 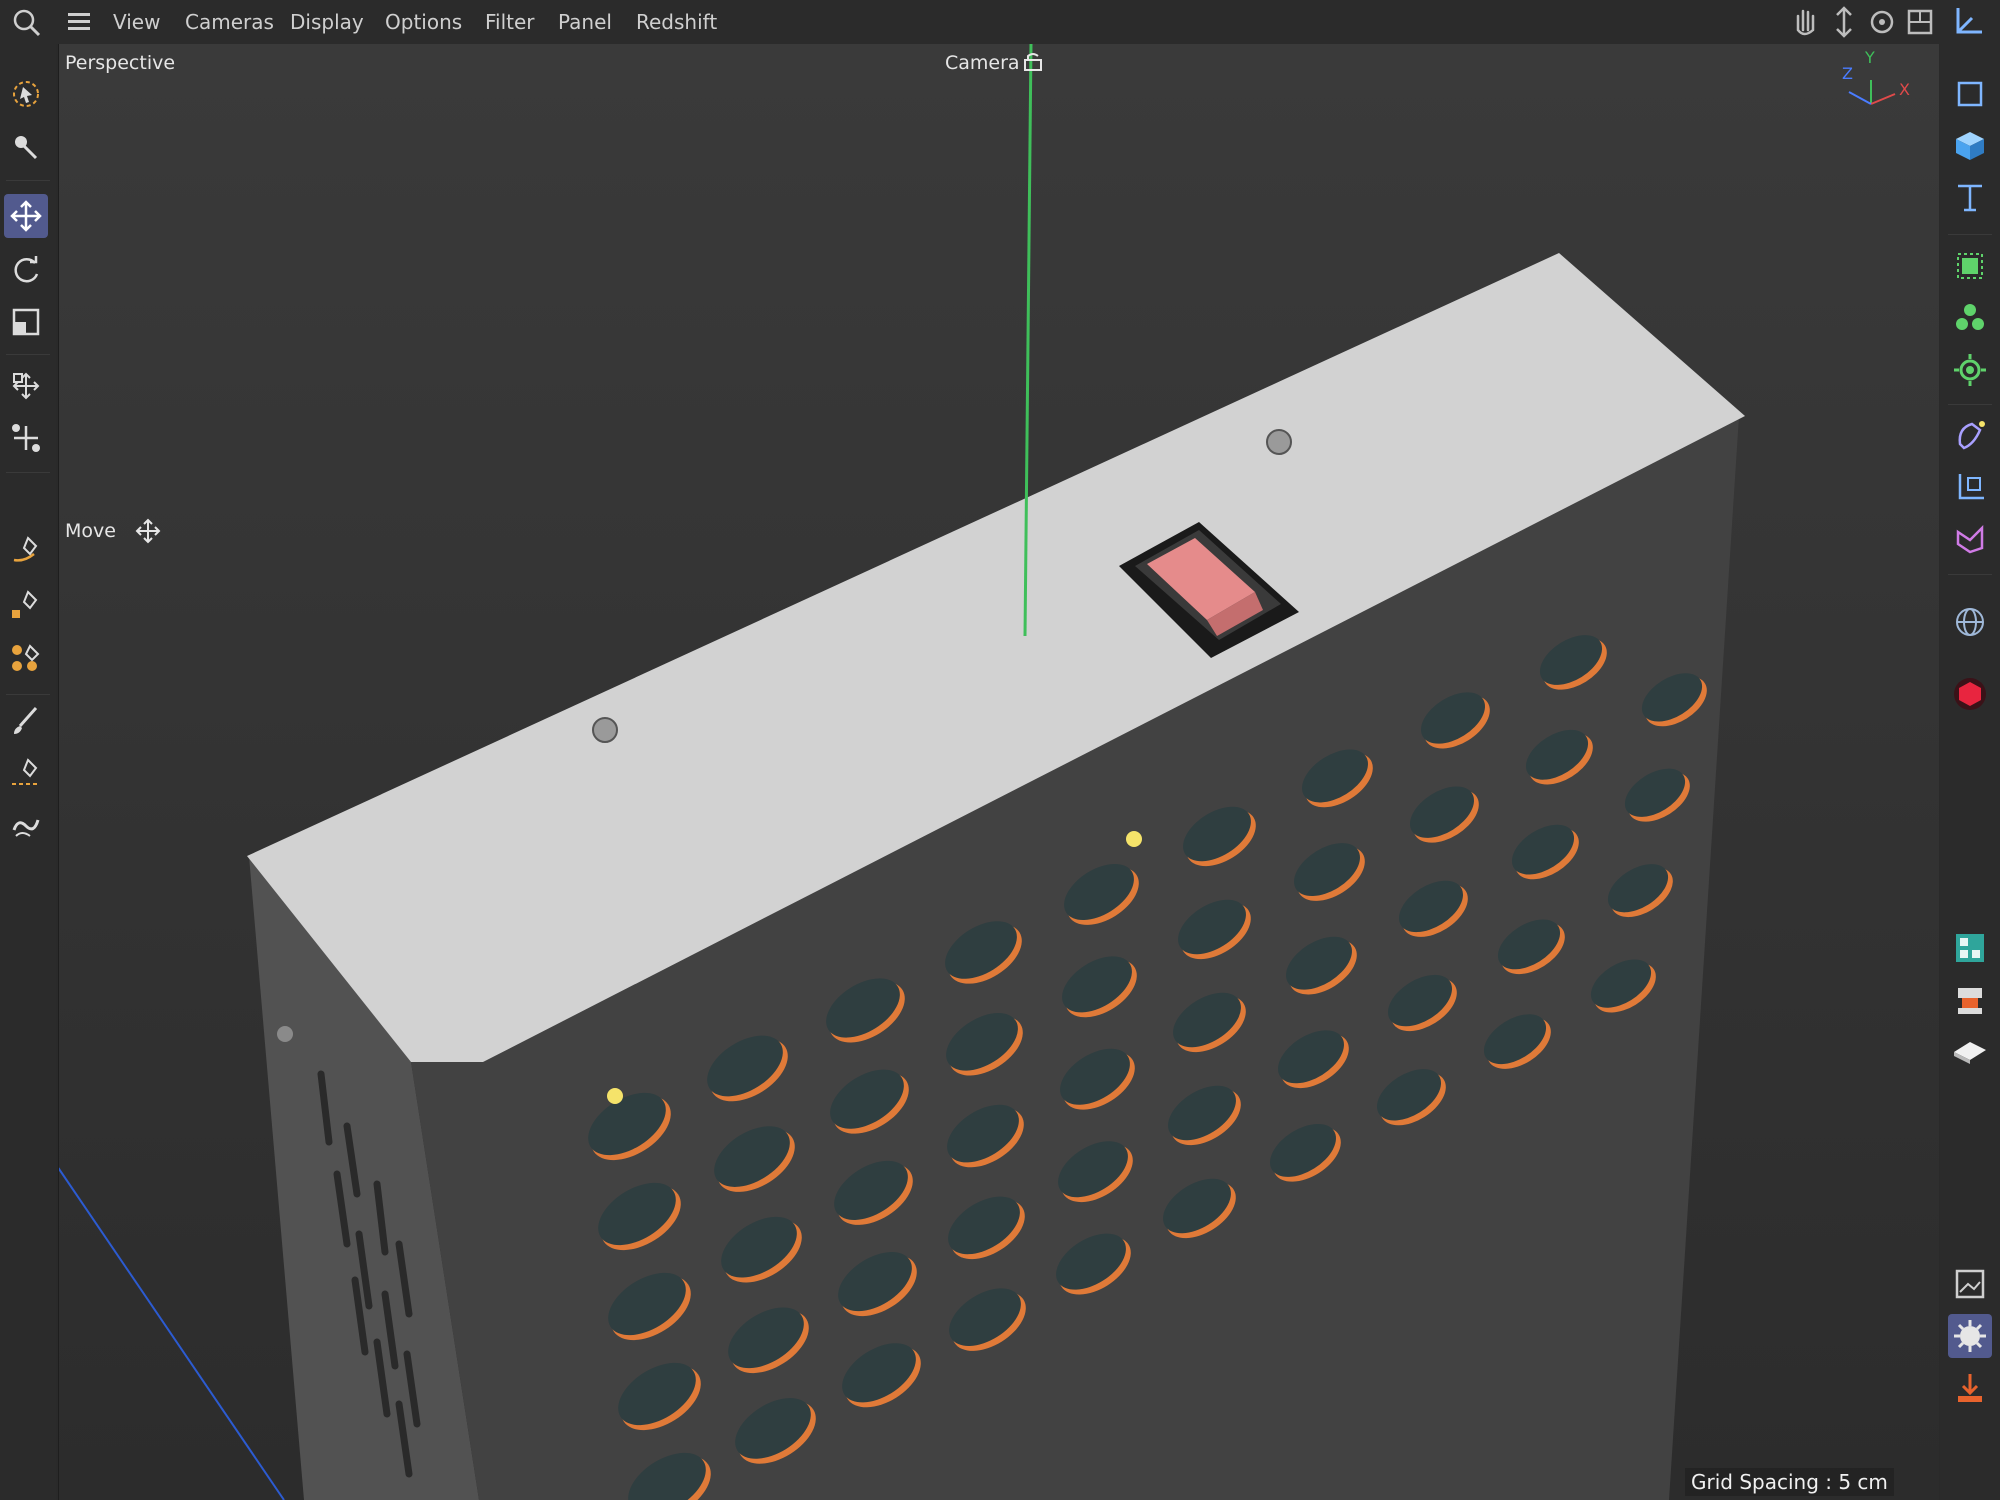 I want to click on generator-icon, so click(x=1970, y=488).